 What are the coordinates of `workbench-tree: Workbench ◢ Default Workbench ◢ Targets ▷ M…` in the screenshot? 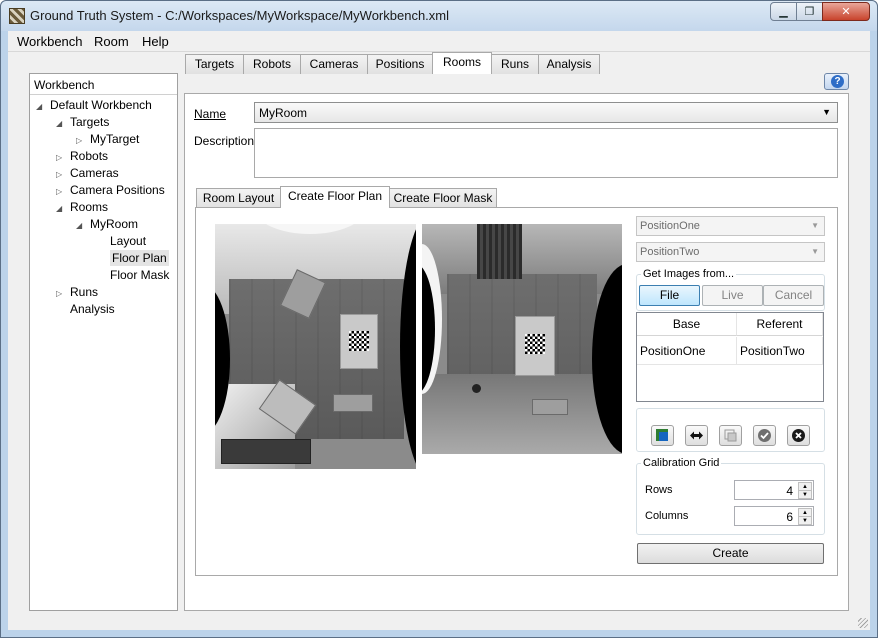 It's located at (103, 342).